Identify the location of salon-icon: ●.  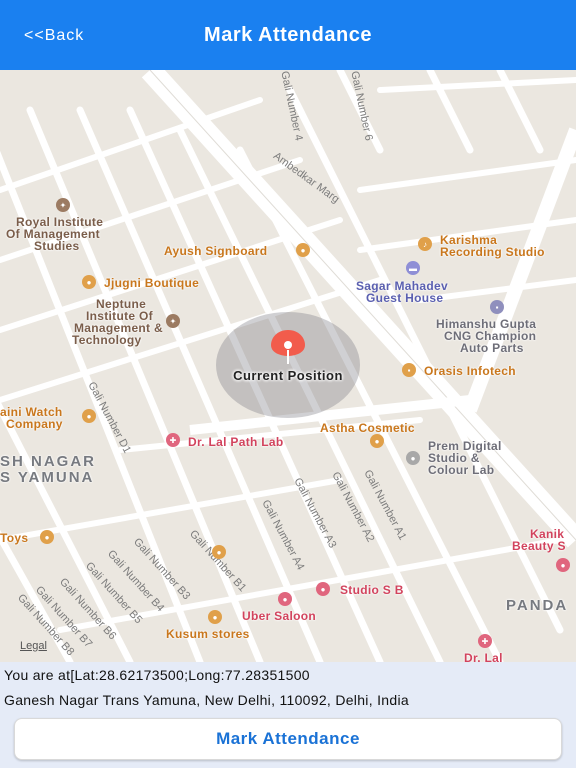
(285, 599).